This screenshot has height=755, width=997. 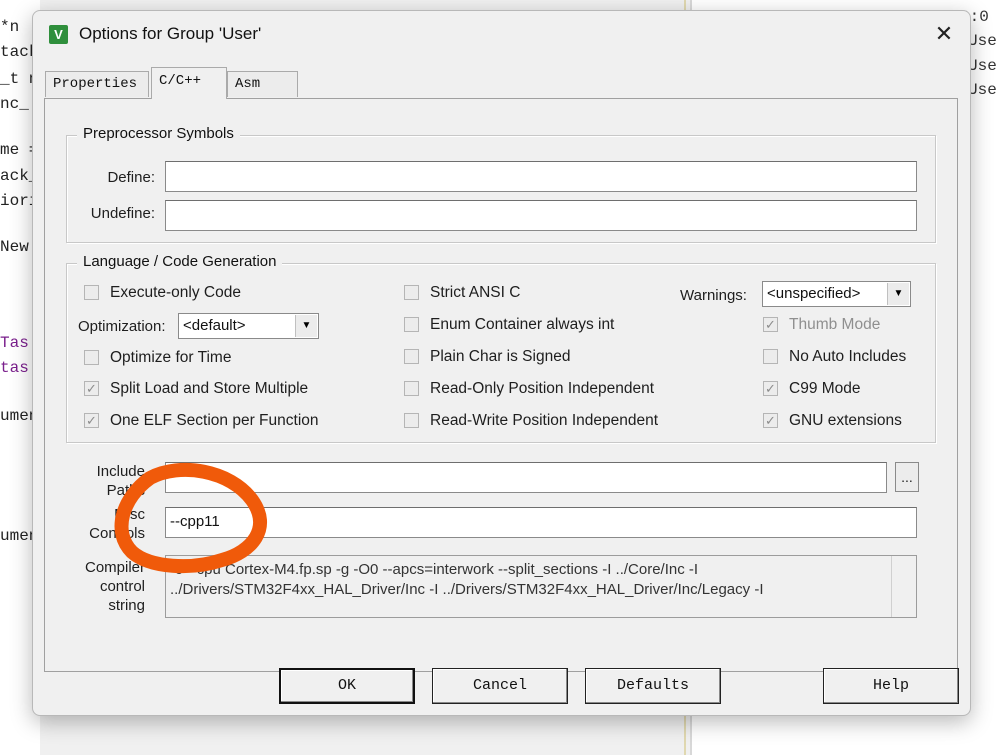 What do you see at coordinates (171, 357) in the screenshot?
I see `optimize-for-time-label: Optimize for Time` at bounding box center [171, 357].